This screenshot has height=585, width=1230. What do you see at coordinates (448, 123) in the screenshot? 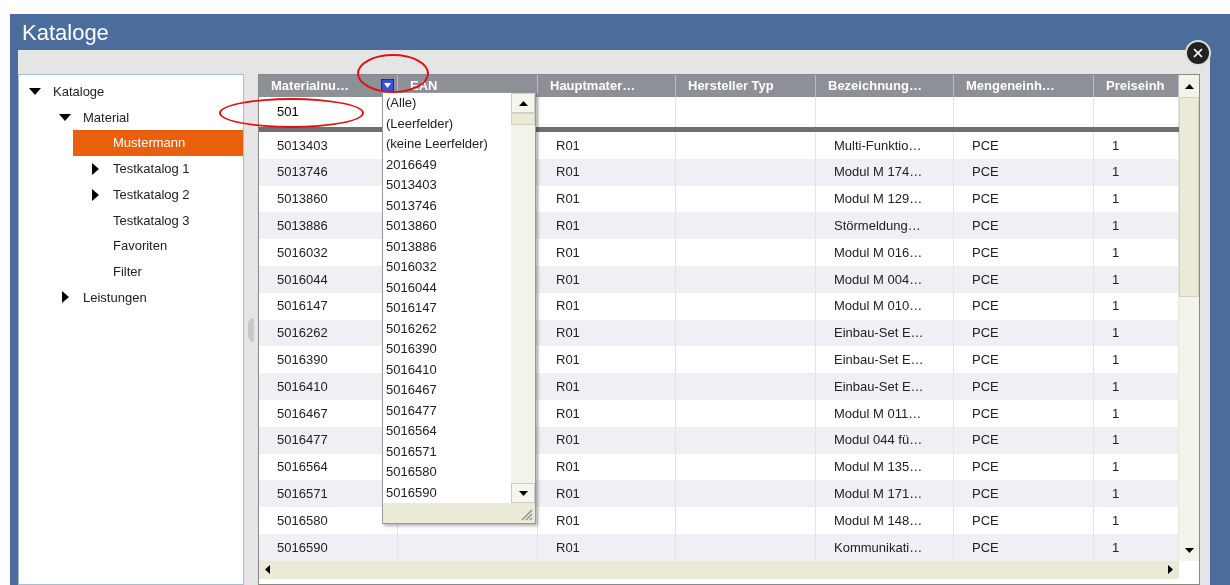
I see `dropdown-option: (Leerfelder)` at bounding box center [448, 123].